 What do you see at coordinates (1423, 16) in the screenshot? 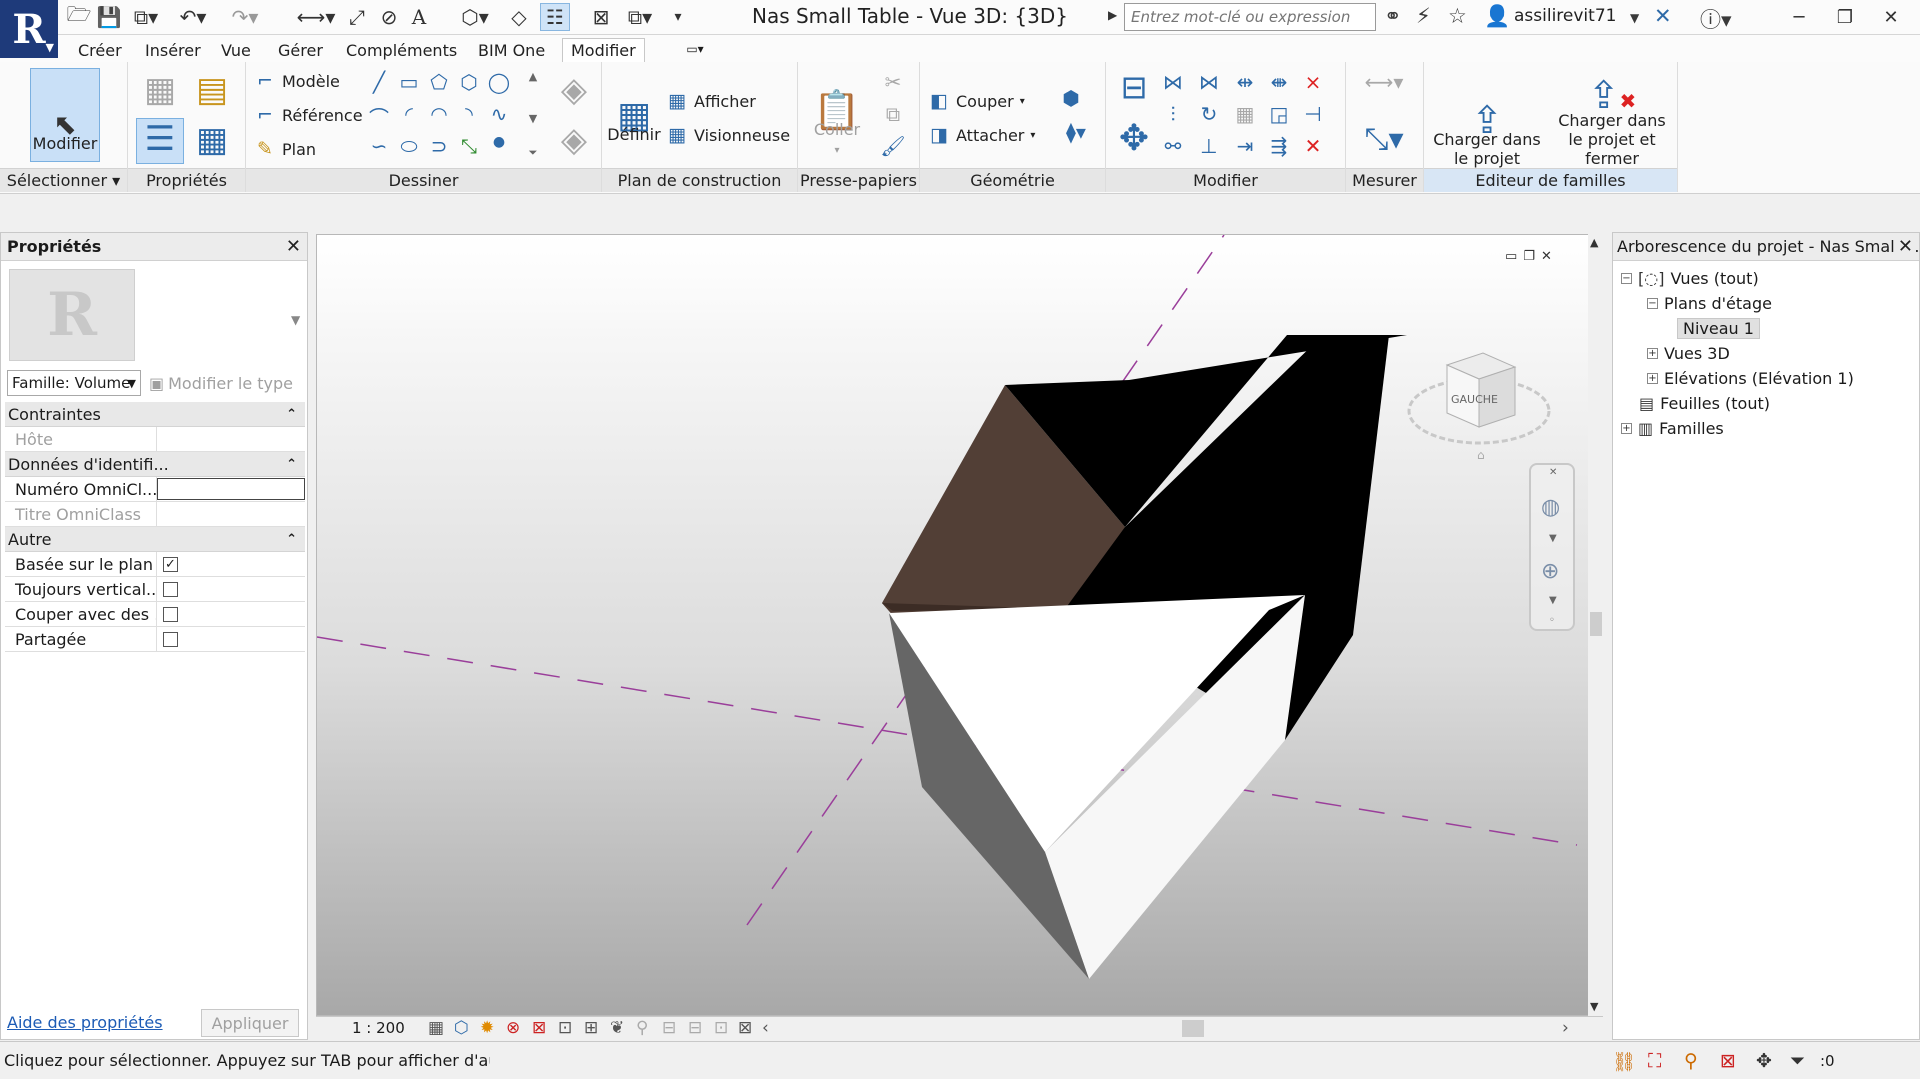
I see `subscription-center-icon: ⚡` at bounding box center [1423, 16].